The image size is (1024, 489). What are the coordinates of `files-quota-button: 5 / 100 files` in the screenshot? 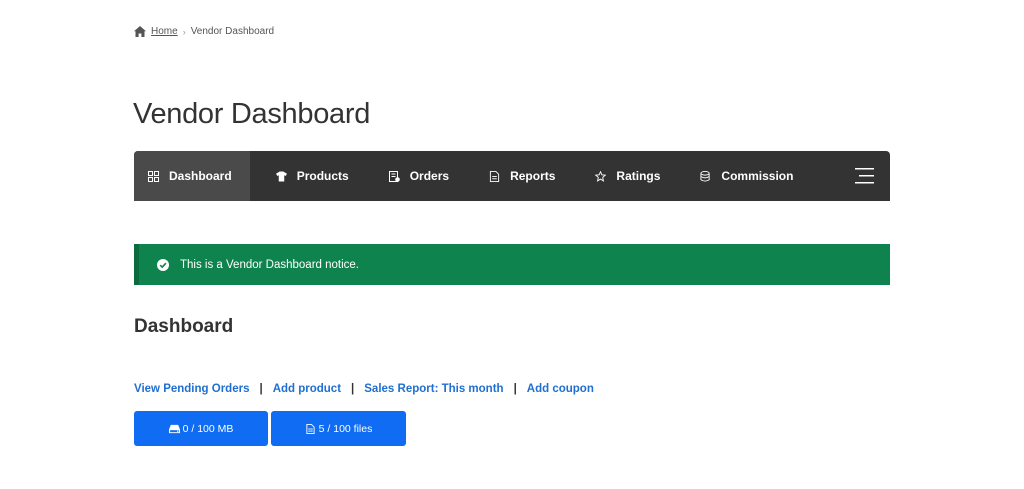 It's located at (338, 428).